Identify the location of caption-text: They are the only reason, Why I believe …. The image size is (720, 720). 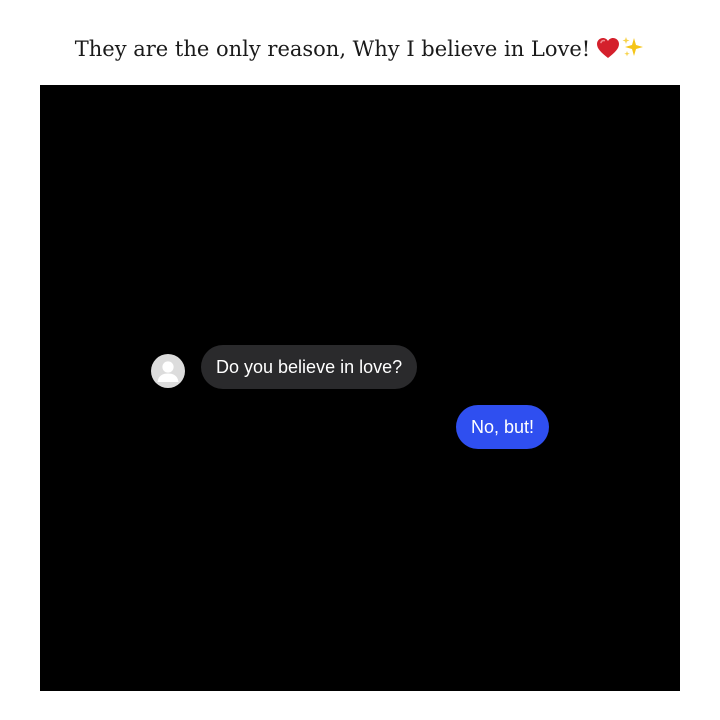
(332, 49).